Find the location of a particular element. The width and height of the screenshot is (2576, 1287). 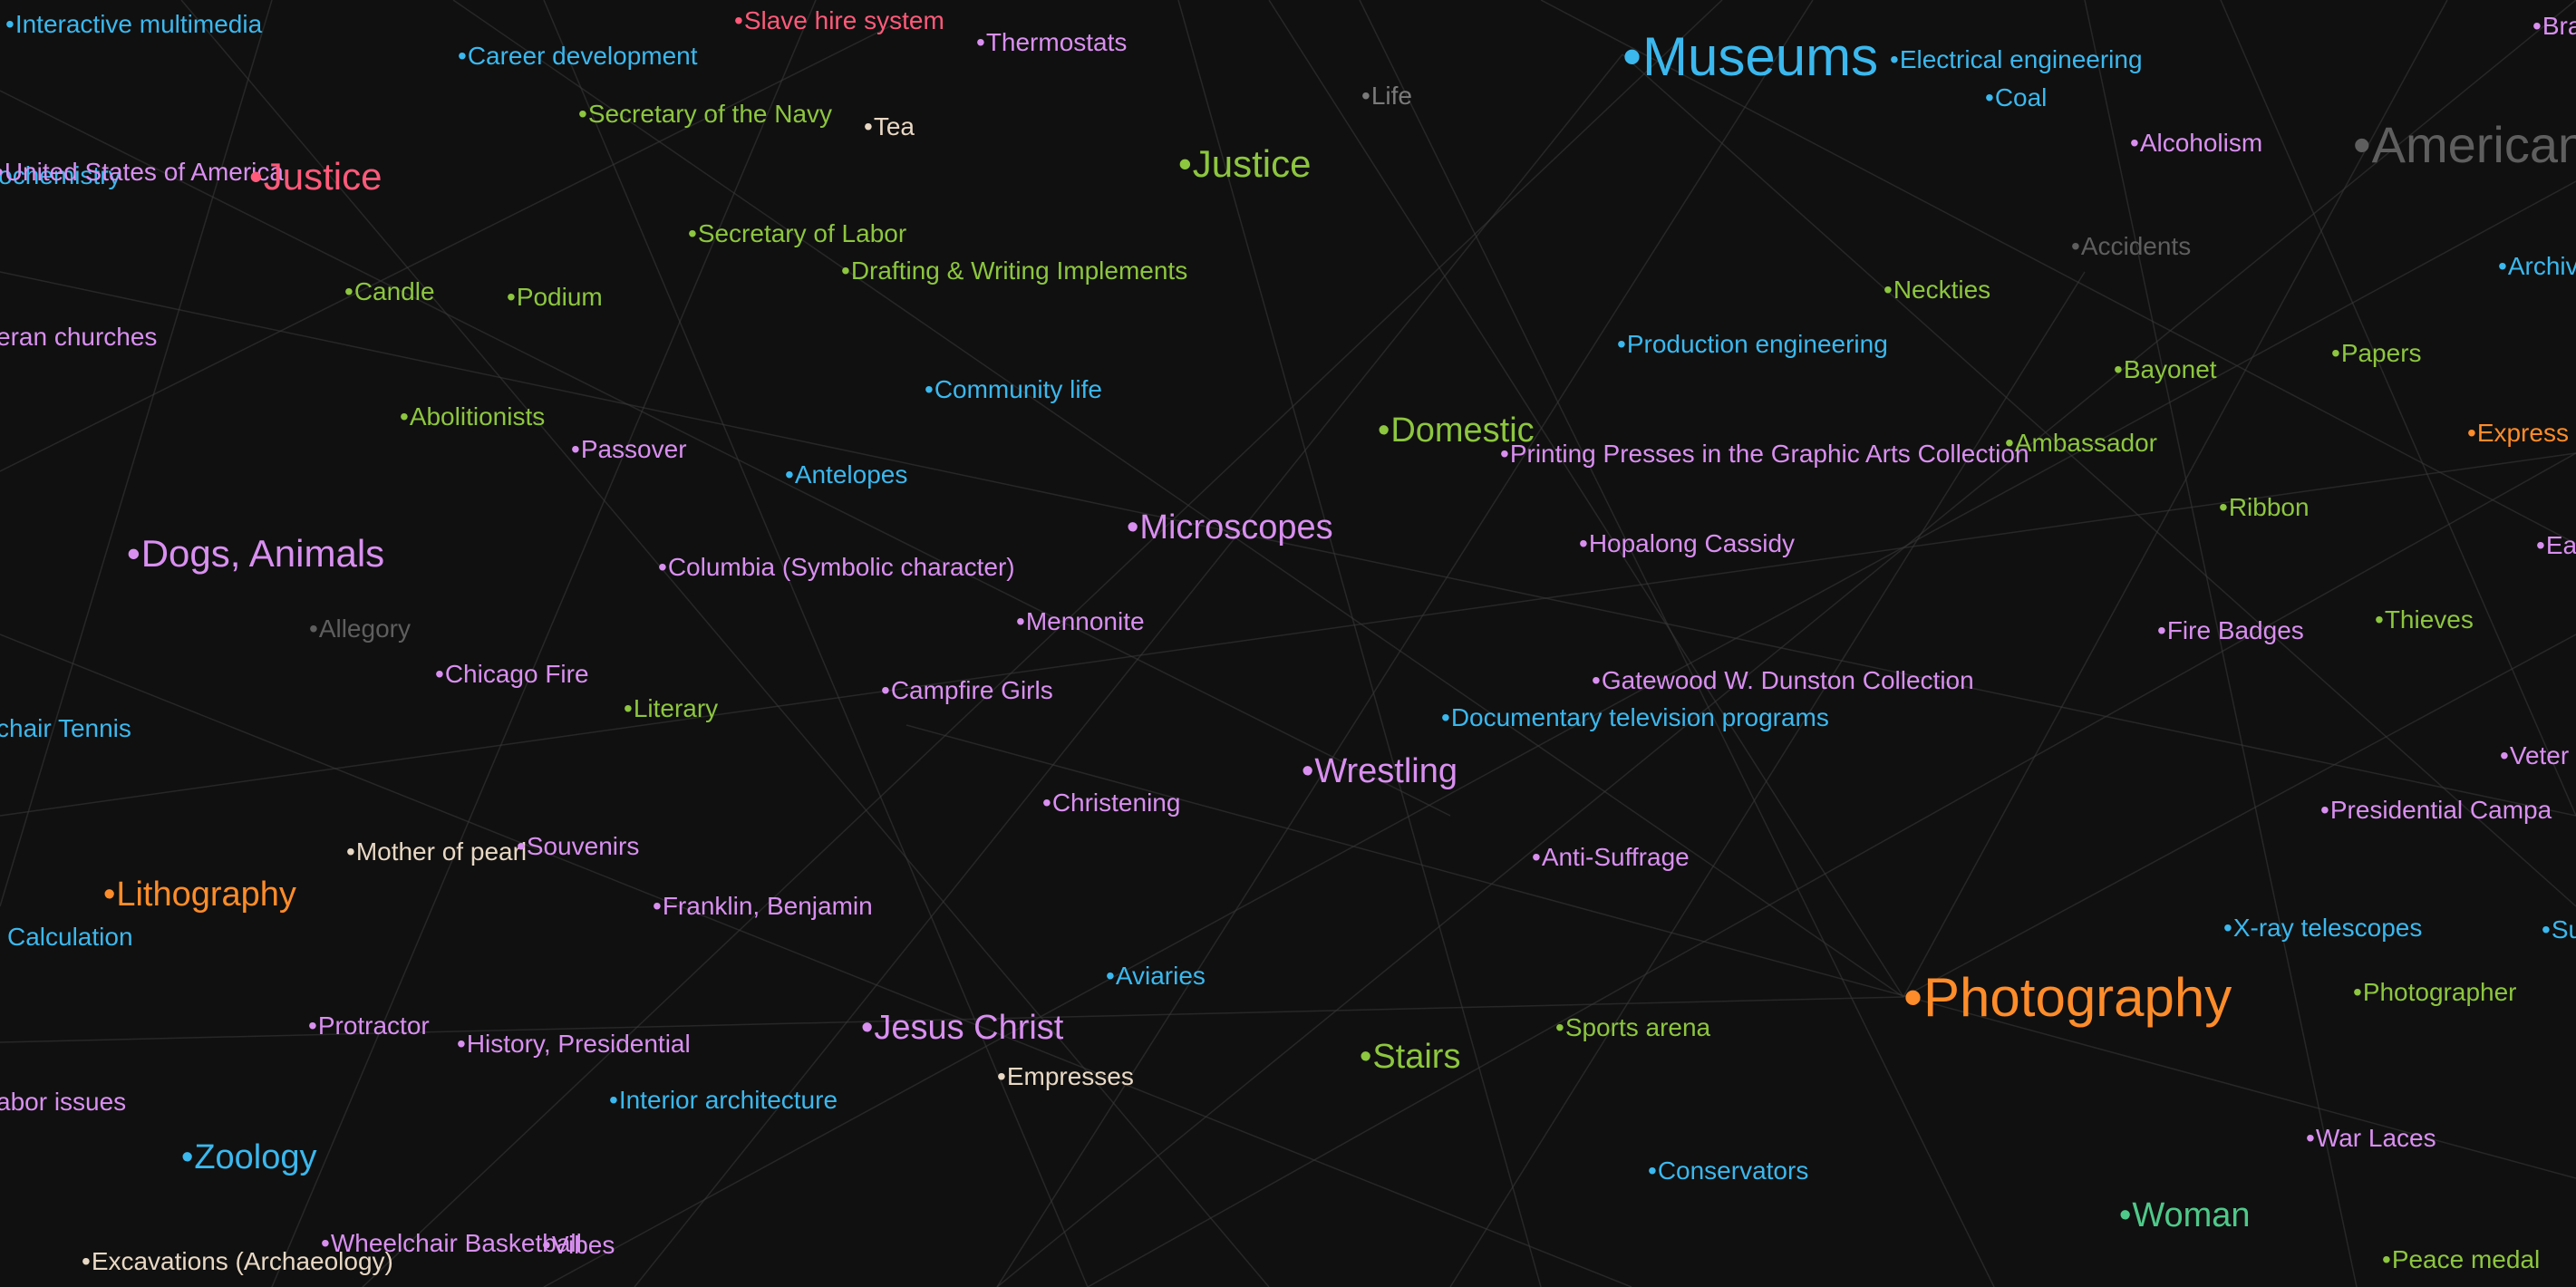

node-production-engineering: •Production engineering is located at coordinates (1752, 344).